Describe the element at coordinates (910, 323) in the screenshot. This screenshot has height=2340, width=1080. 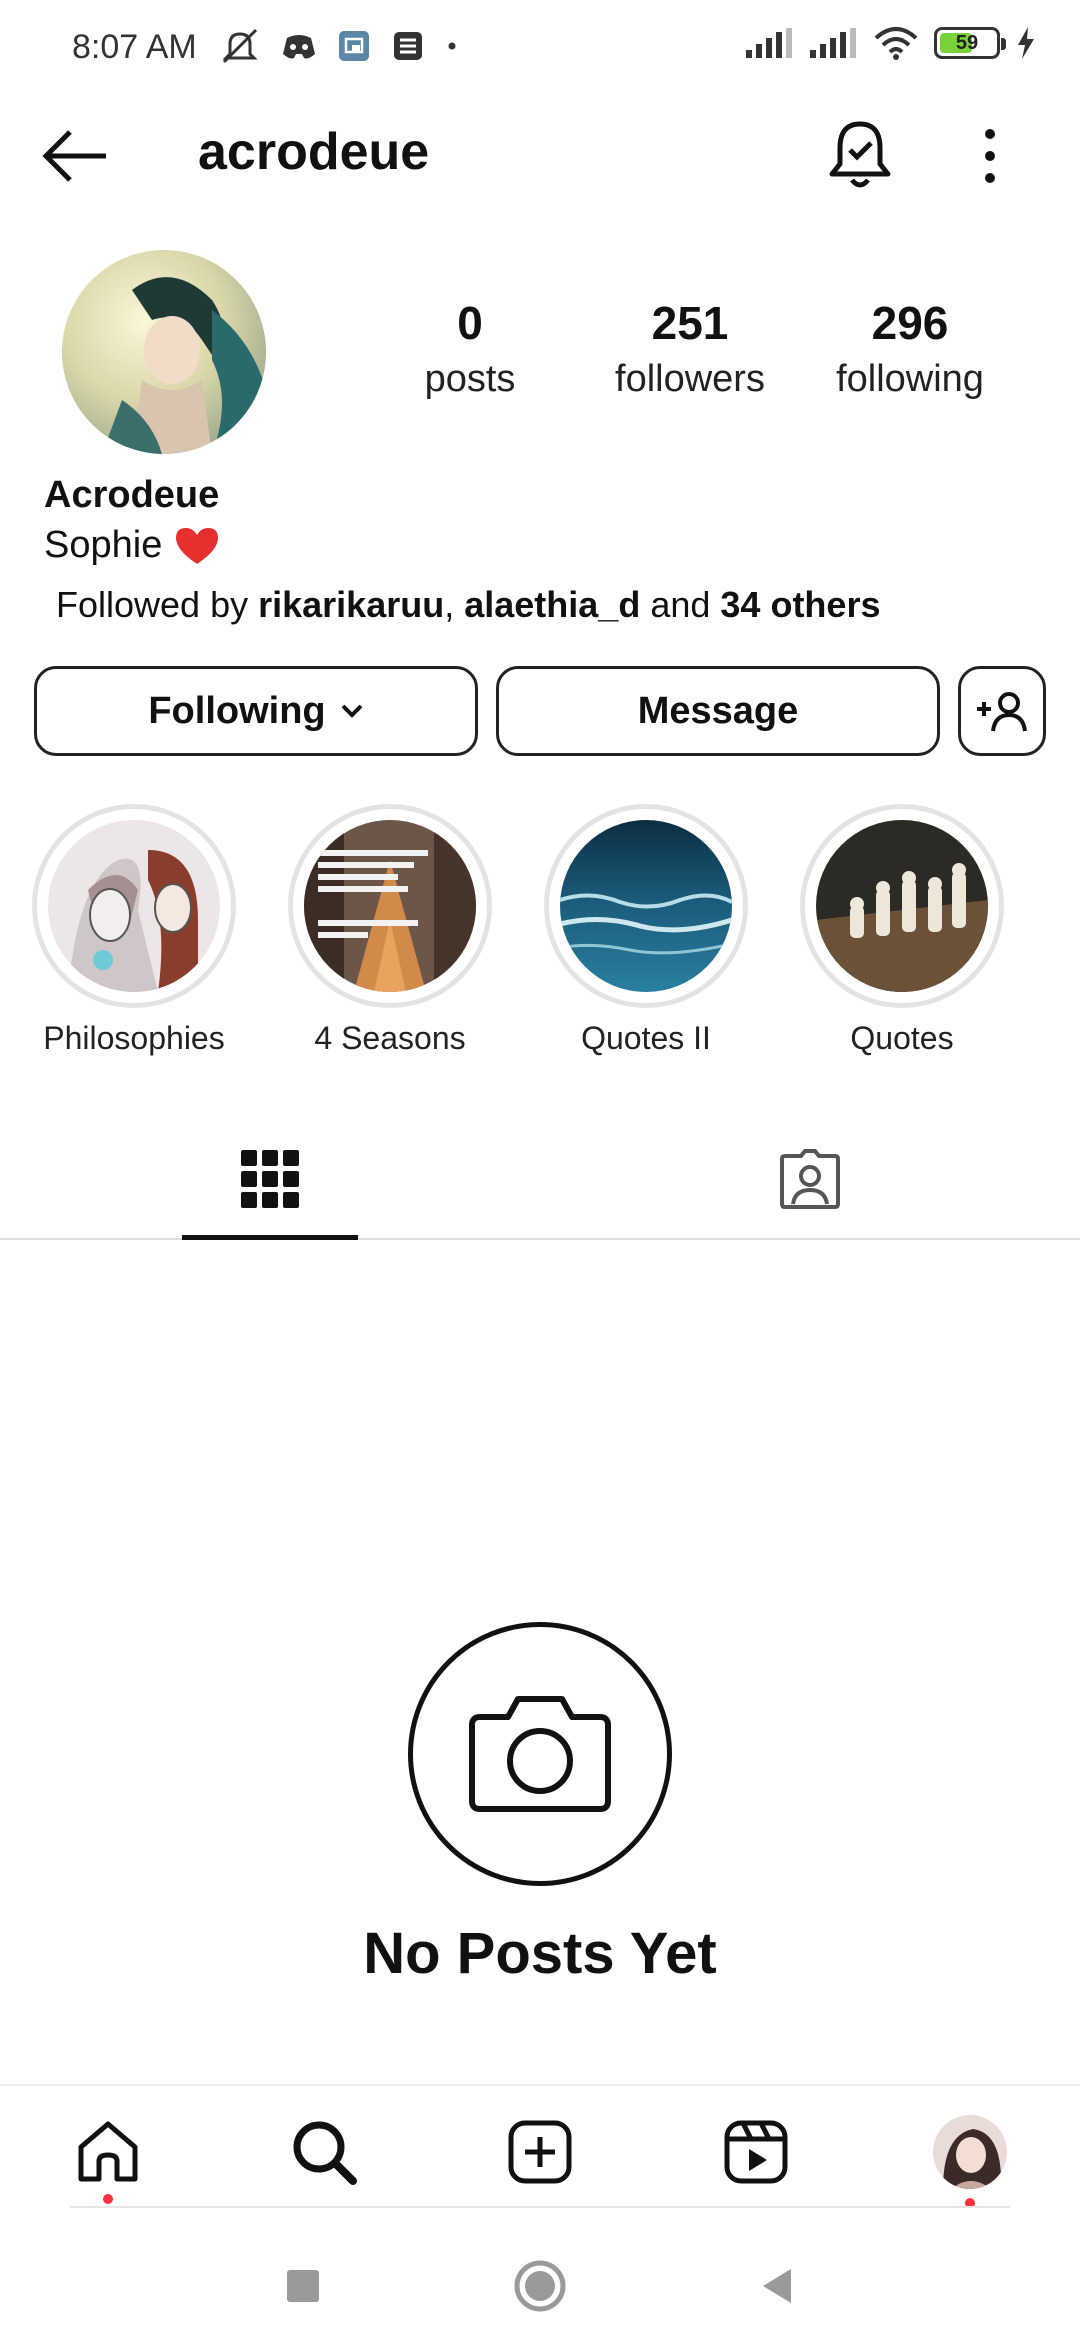
I see `stat-number: 296` at that location.